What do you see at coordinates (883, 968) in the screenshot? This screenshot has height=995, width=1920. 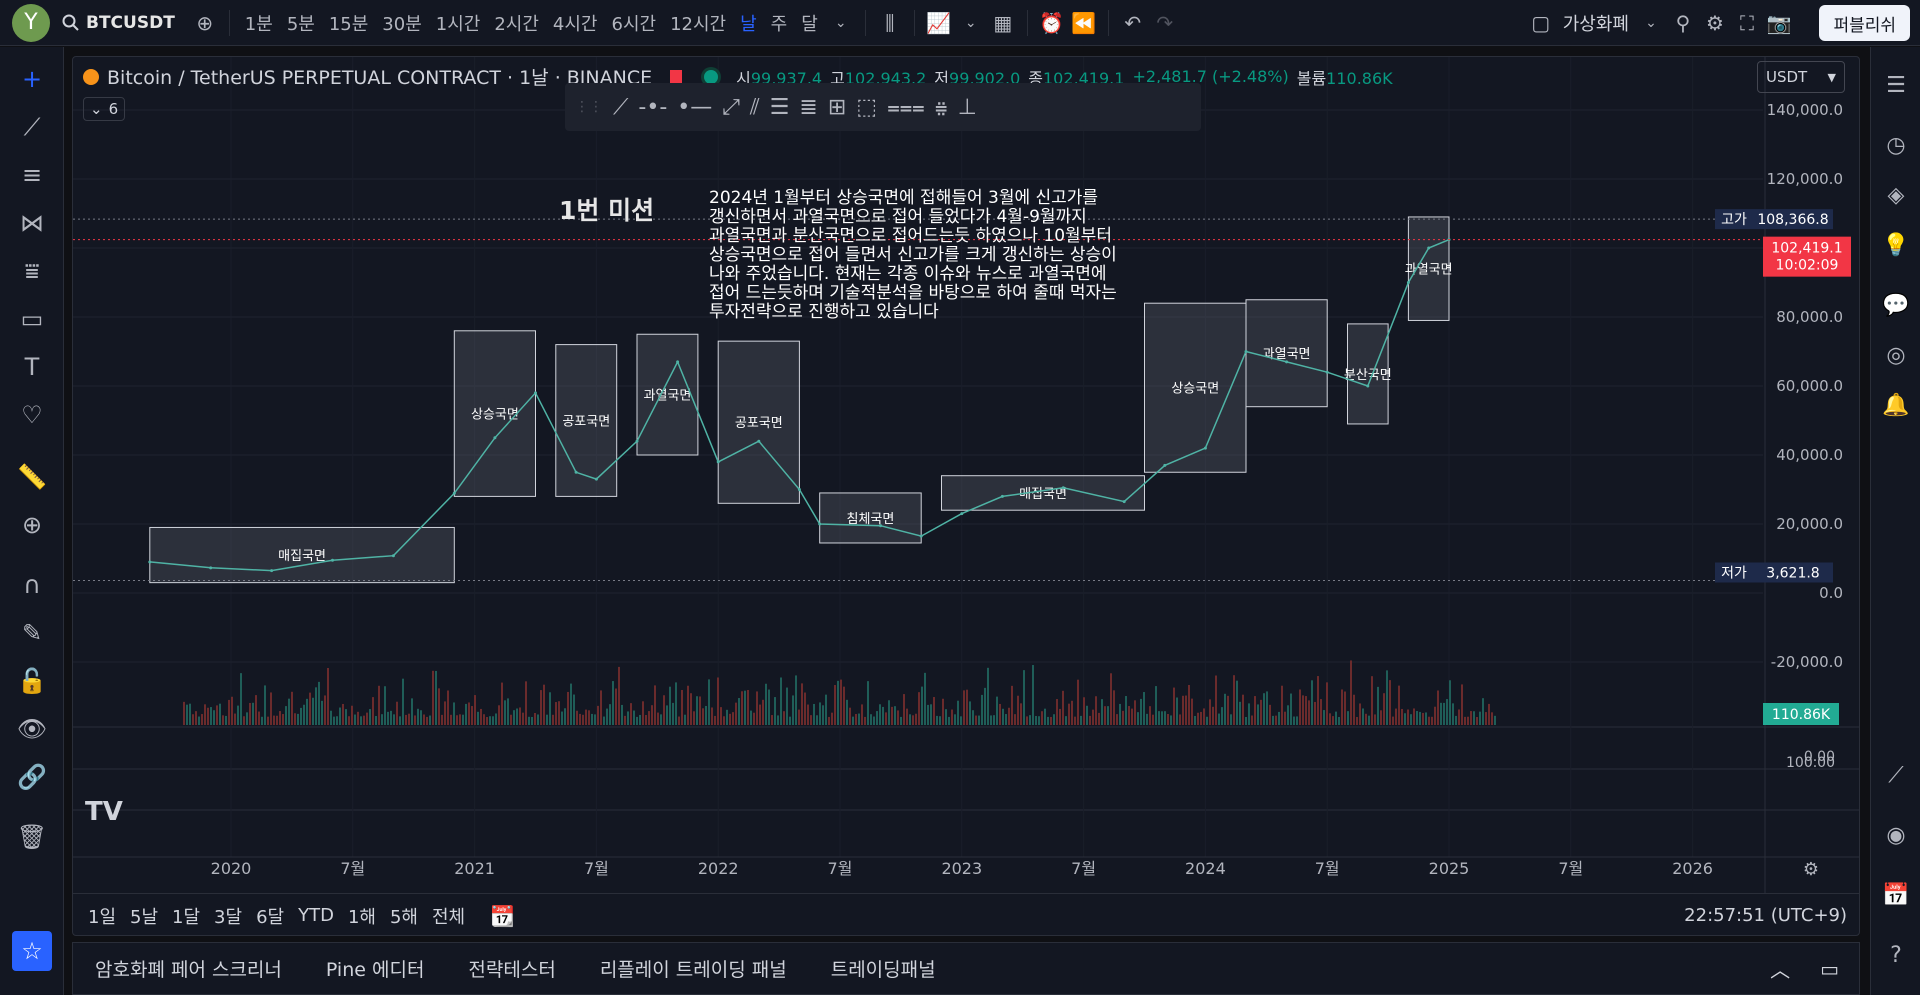 I see `panel-tab-4: 트레이딩패널` at bounding box center [883, 968].